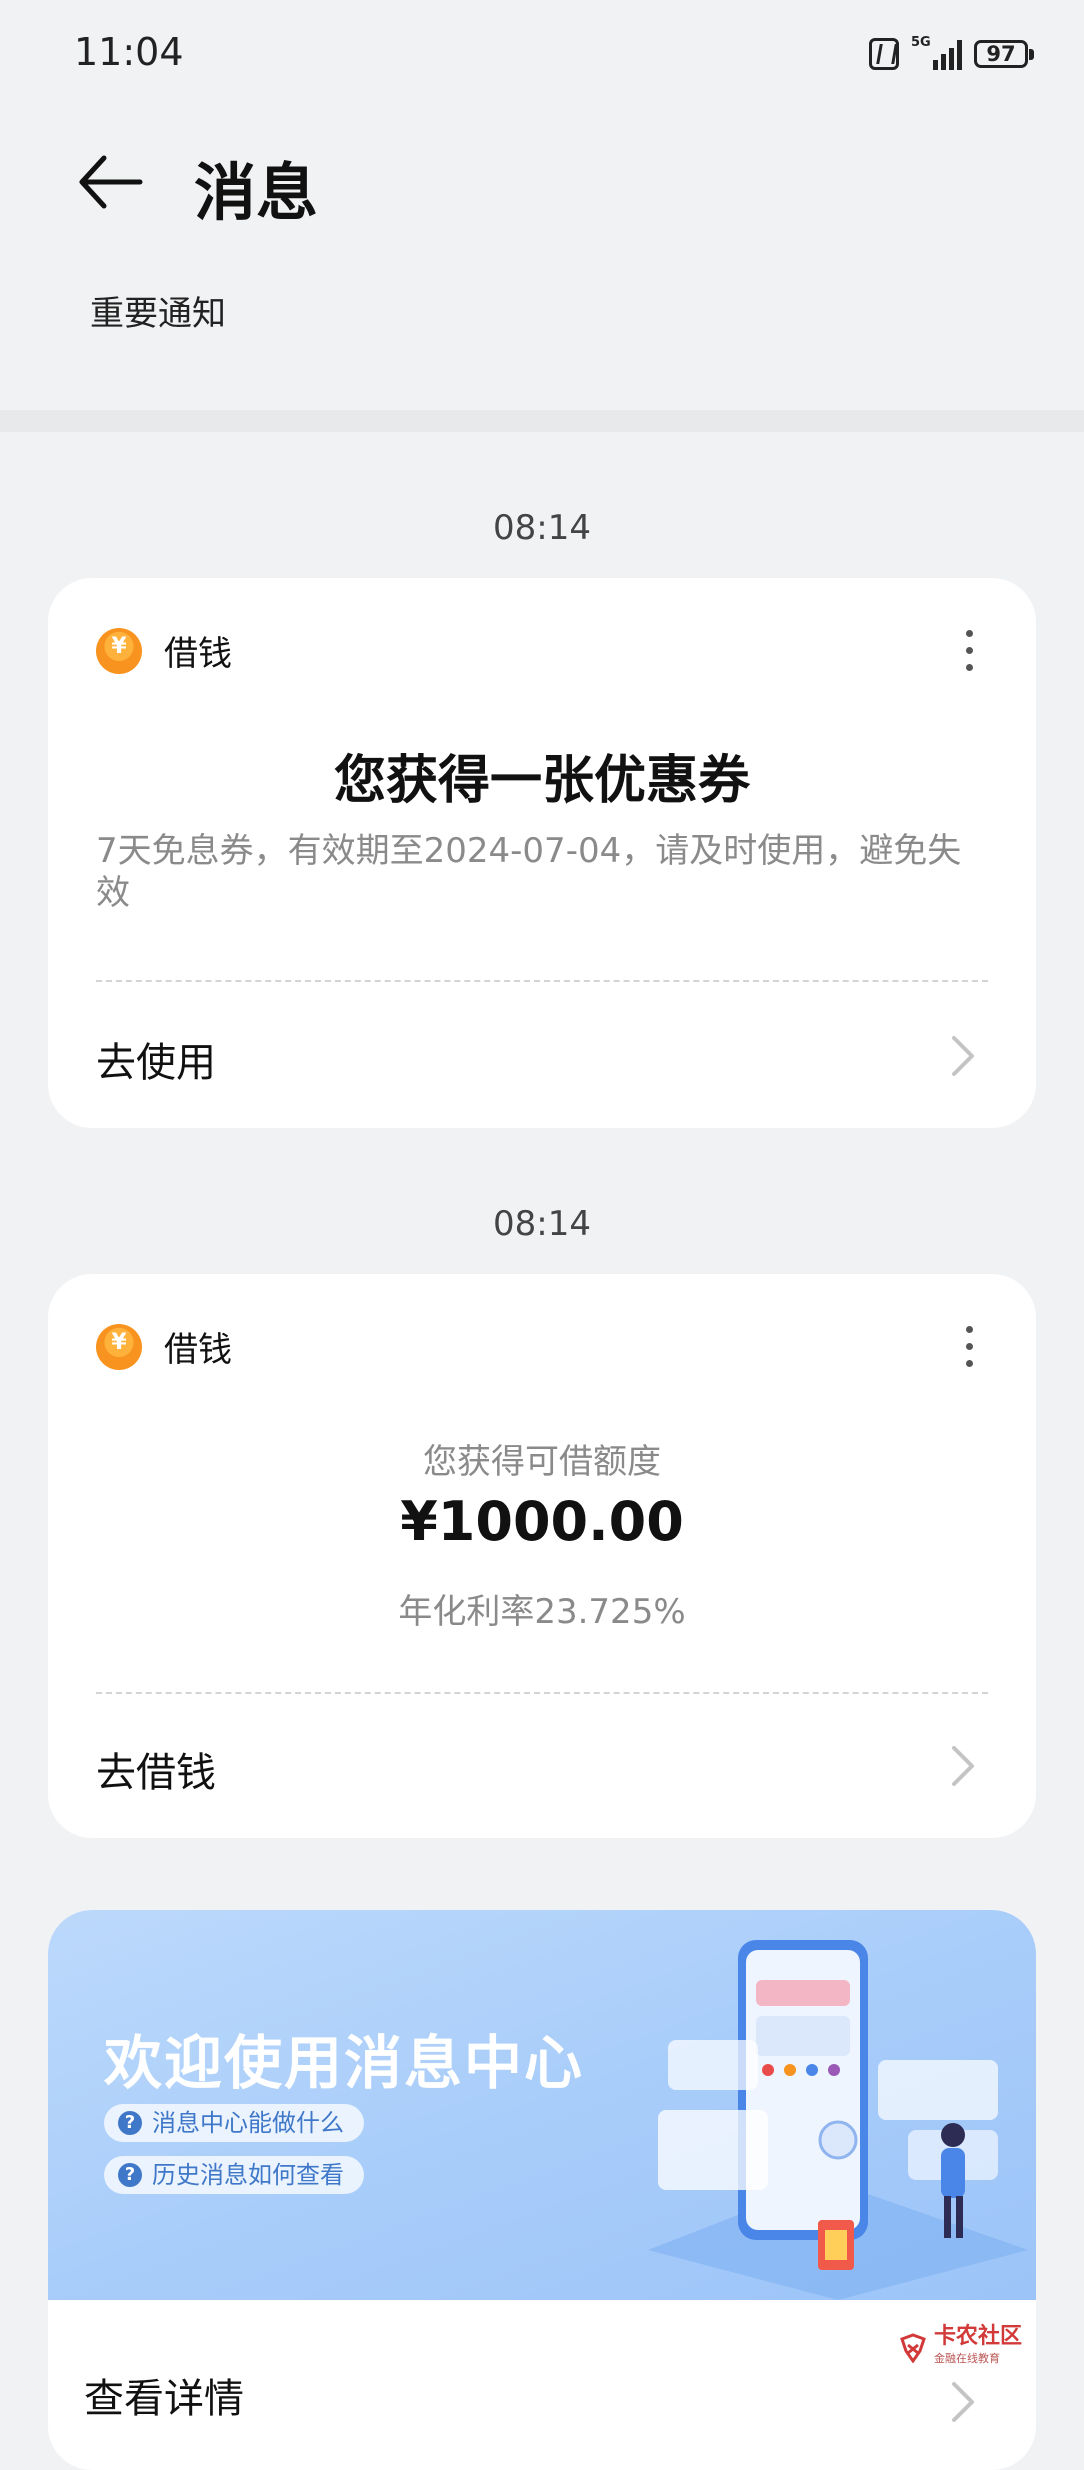  What do you see at coordinates (129, 52) in the screenshot?
I see `status-time: 11:04` at bounding box center [129, 52].